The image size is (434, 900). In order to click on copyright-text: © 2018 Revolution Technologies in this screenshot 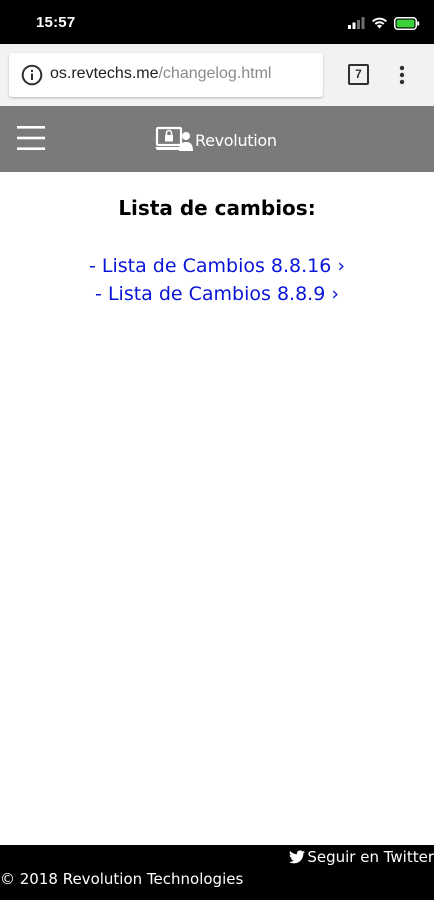, I will do `click(122, 879)`.